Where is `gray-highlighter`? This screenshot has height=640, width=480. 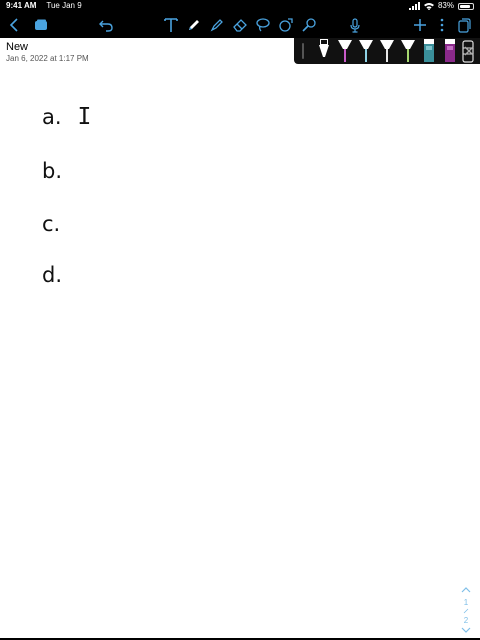 gray-highlighter is located at coordinates (387, 51).